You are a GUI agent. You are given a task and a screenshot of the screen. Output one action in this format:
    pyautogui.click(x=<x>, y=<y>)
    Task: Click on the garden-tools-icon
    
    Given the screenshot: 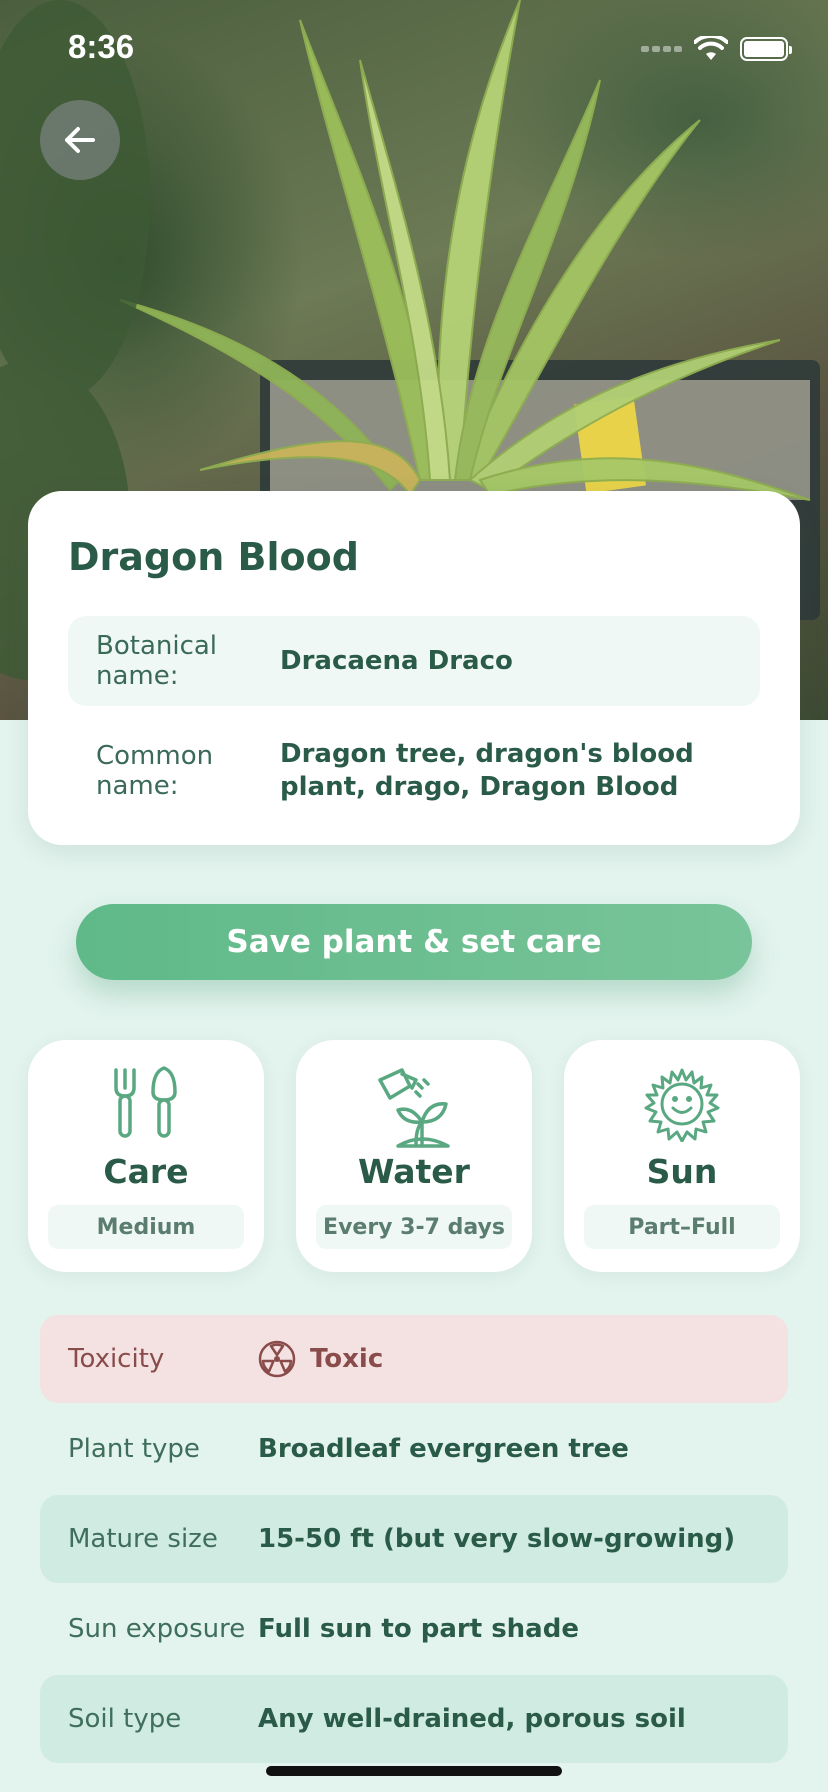 What is the action you would take?
    pyautogui.click(x=145, y=1102)
    